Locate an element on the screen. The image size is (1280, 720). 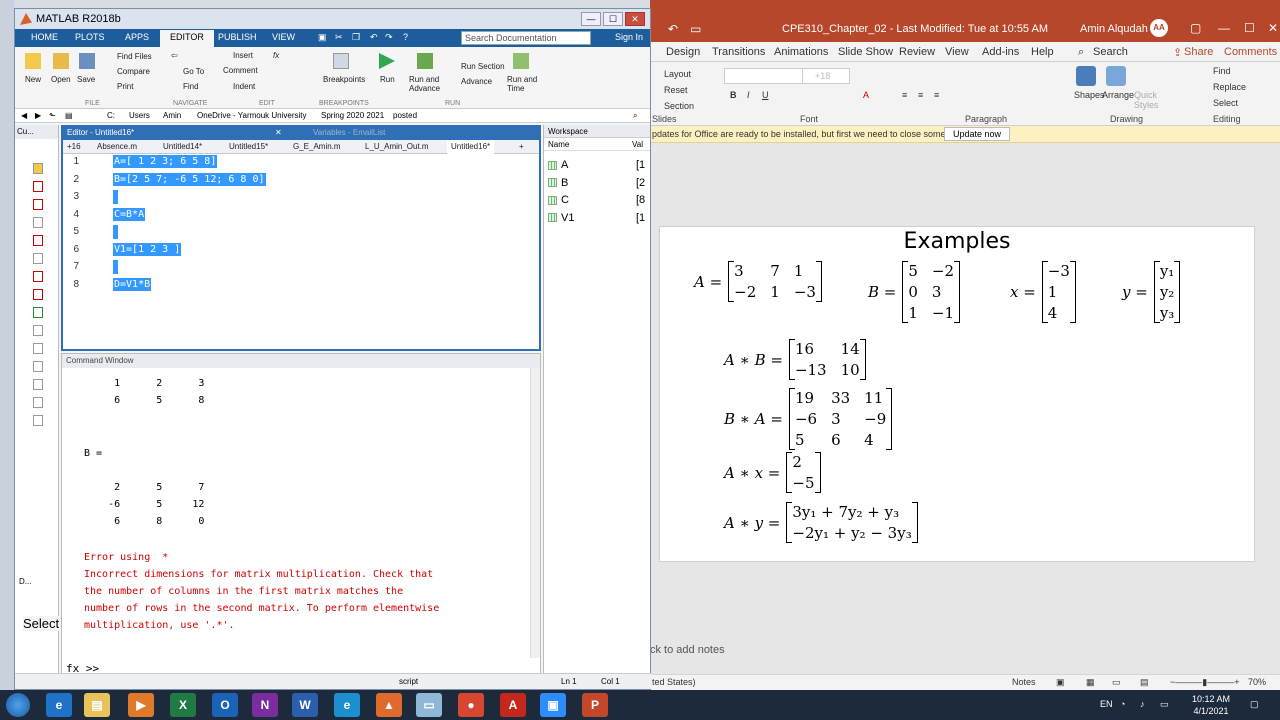
run-and-advance-button: Run and Advance is located at coordinates (426, 84).